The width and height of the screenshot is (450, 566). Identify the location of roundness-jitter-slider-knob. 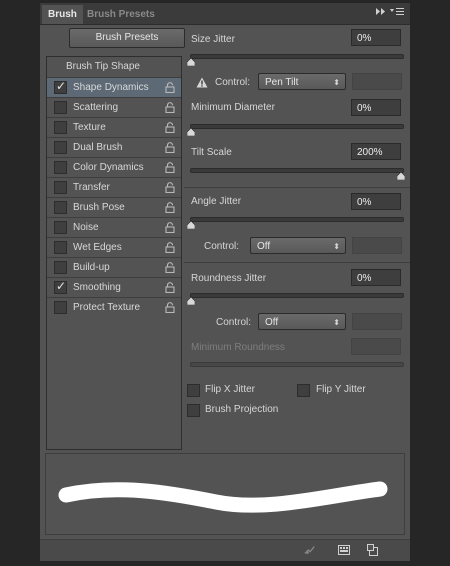
(191, 301).